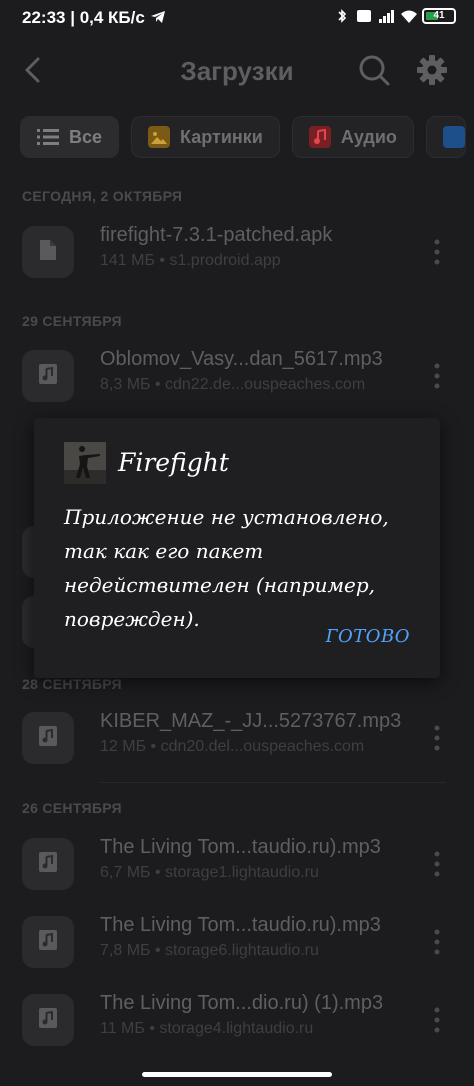  What do you see at coordinates (237, 1074) in the screenshot?
I see `navigation-handle` at bounding box center [237, 1074].